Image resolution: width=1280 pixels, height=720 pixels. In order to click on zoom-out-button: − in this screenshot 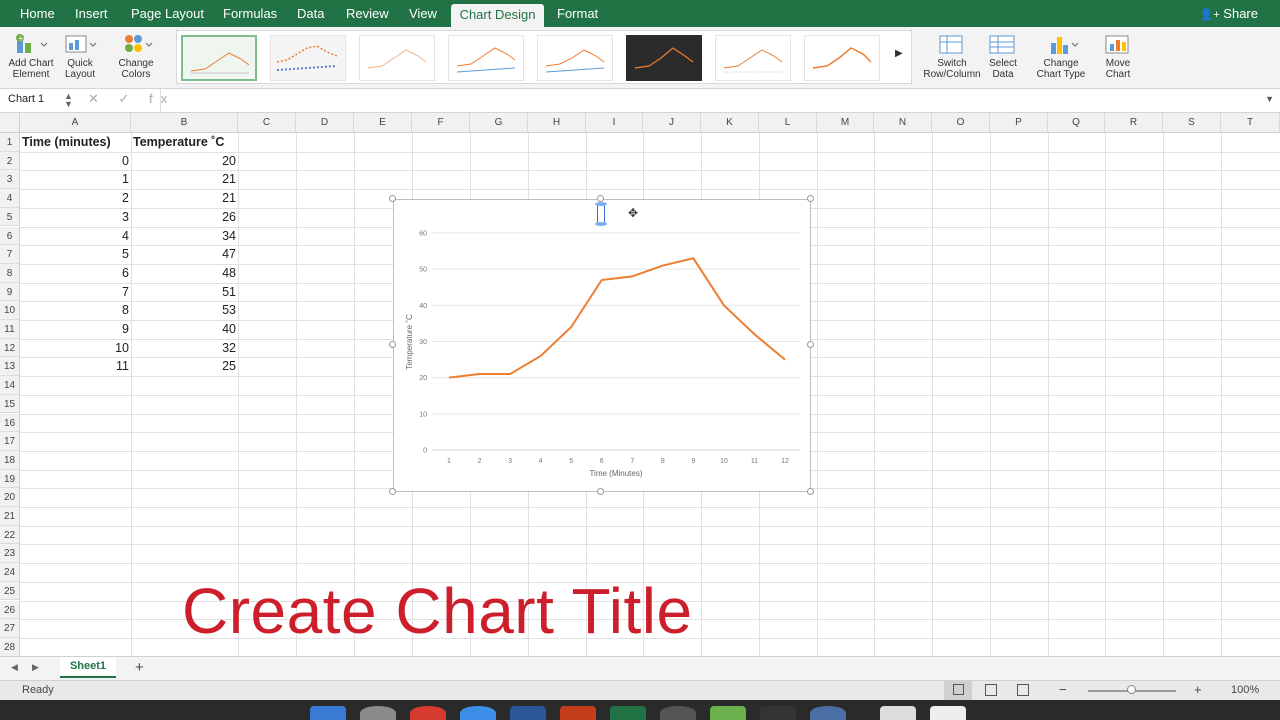, I will do `click(1063, 689)`.